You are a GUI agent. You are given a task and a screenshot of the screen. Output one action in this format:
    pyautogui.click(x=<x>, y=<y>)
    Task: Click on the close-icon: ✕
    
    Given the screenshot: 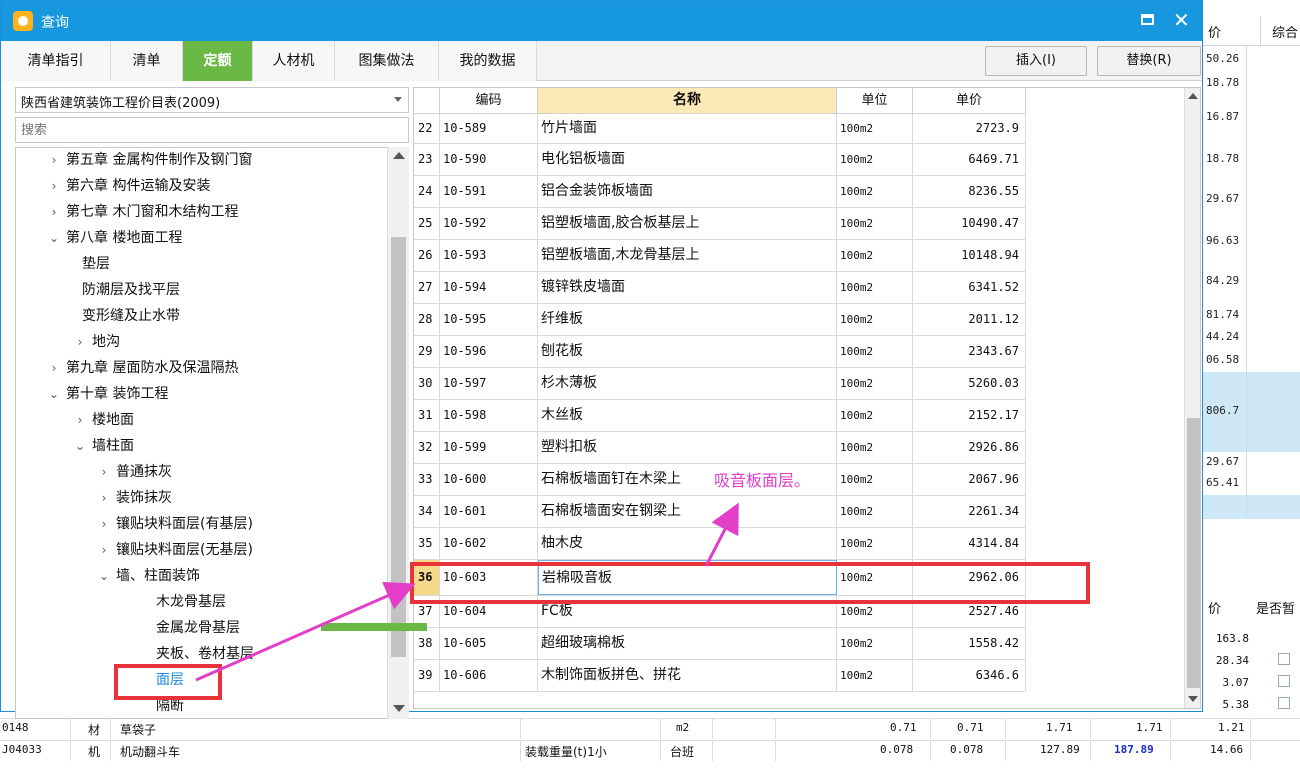 What is the action you would take?
    pyautogui.click(x=1181, y=20)
    